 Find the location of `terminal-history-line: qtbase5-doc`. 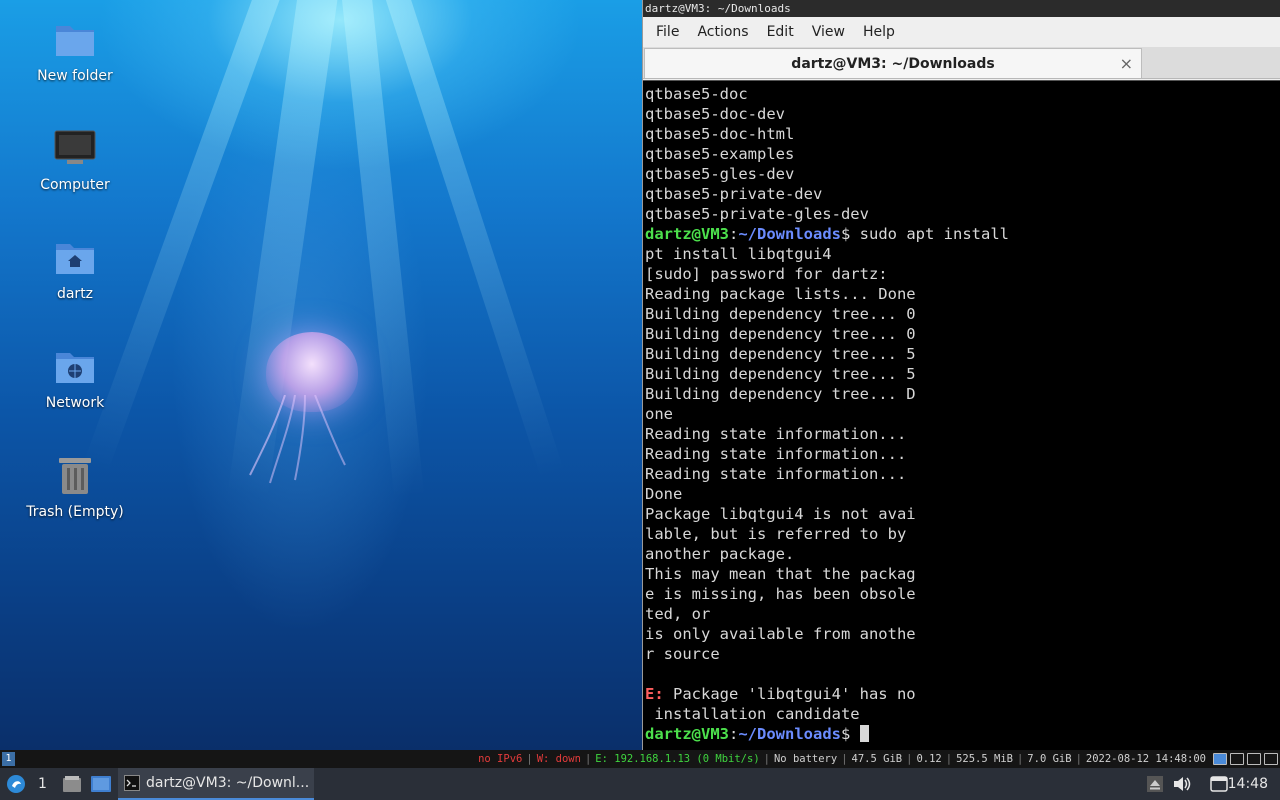

terminal-history-line: qtbase5-doc is located at coordinates (696, 94).